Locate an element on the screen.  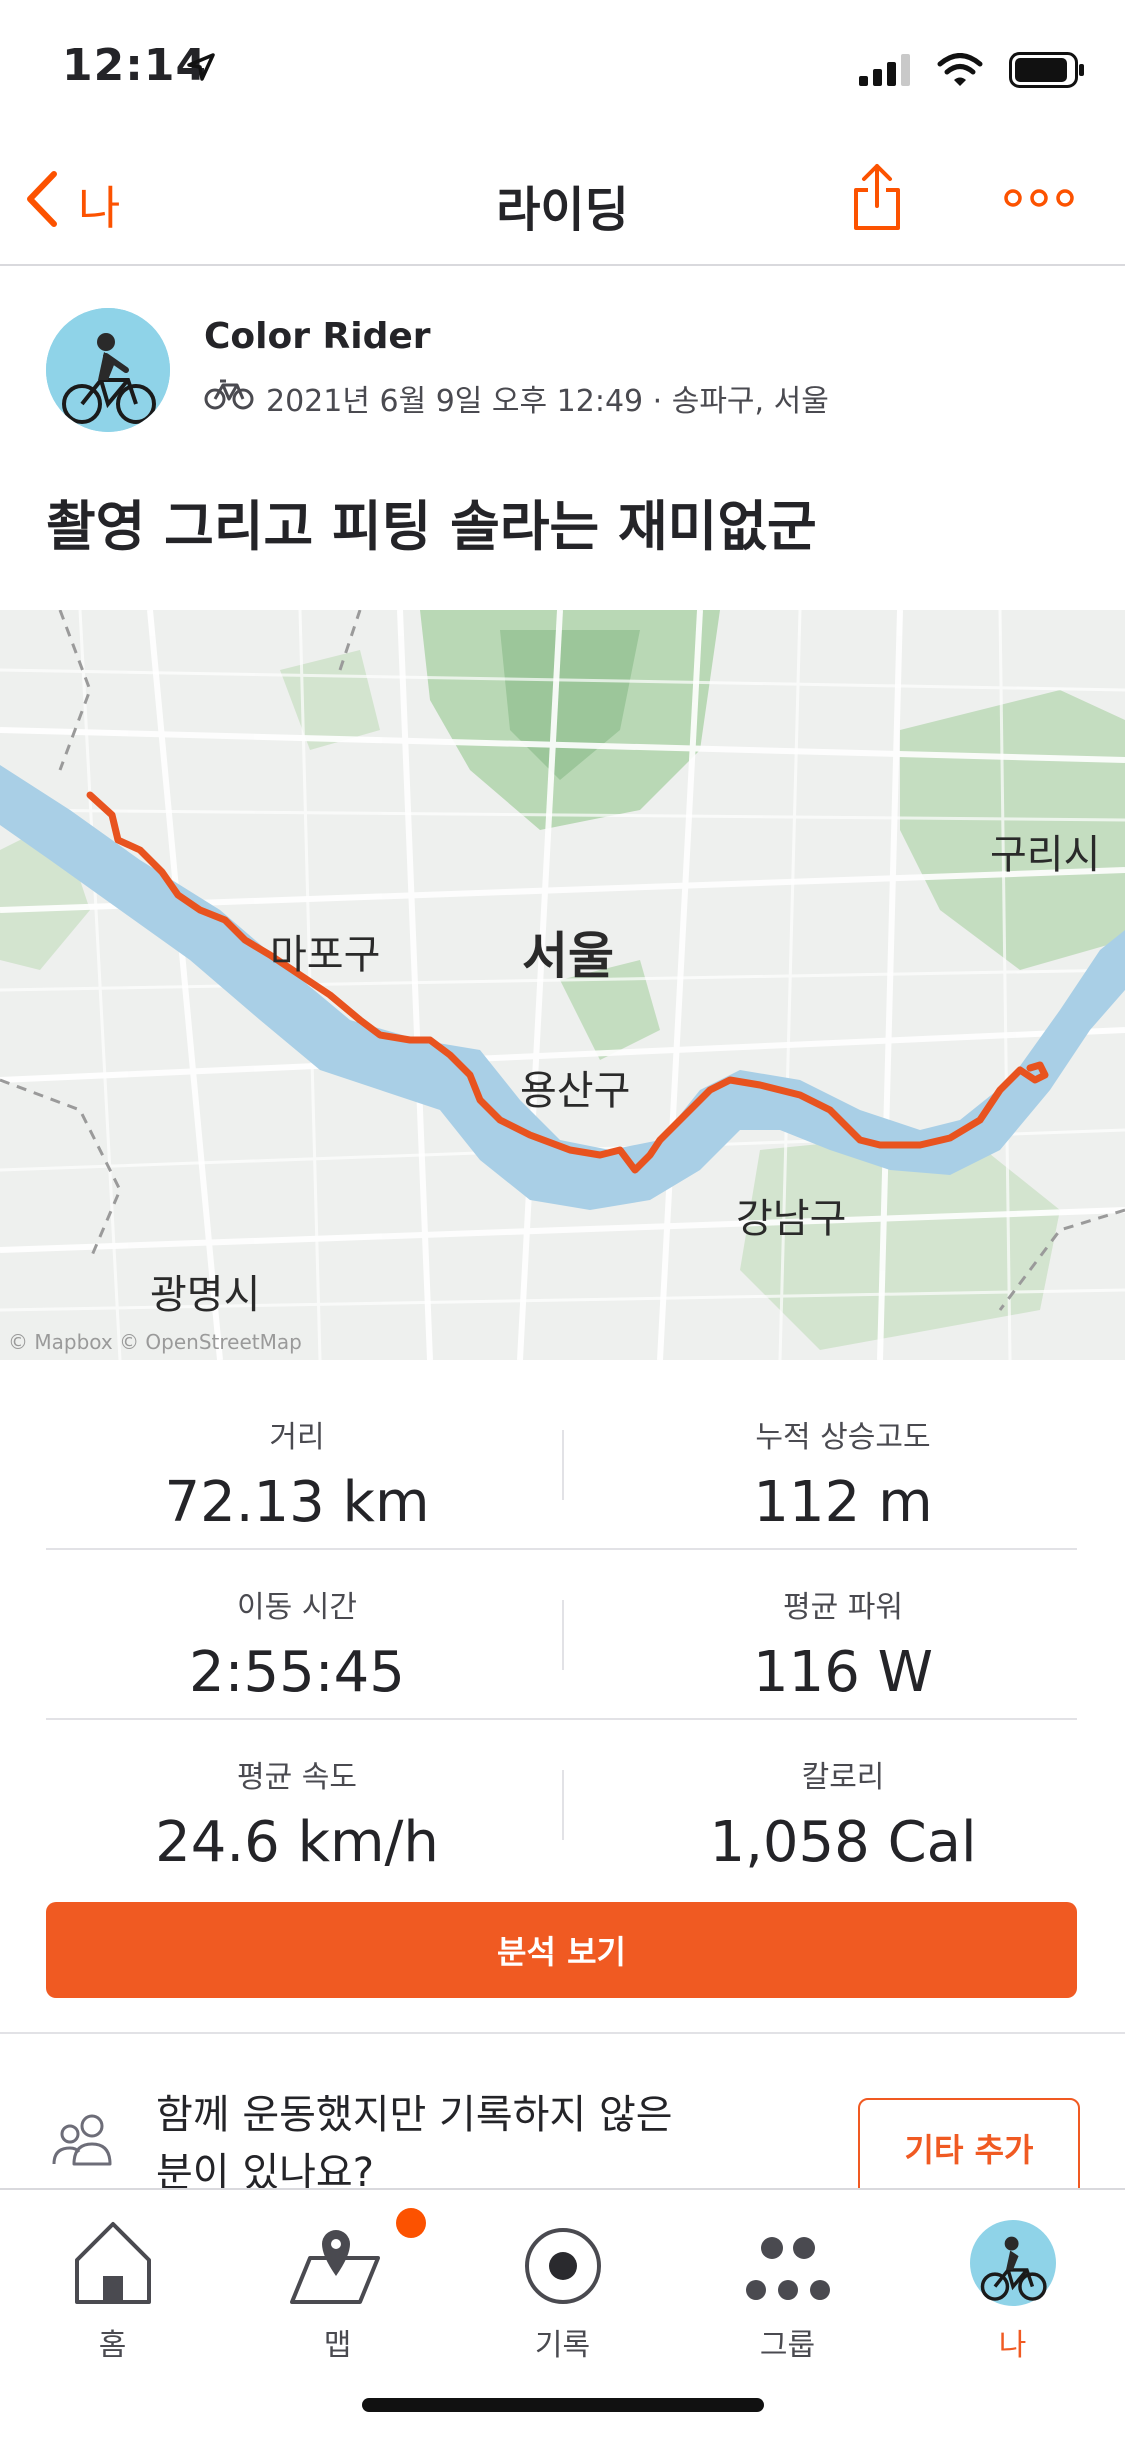
tab-record: 기록 is located at coordinates (562, 2282).